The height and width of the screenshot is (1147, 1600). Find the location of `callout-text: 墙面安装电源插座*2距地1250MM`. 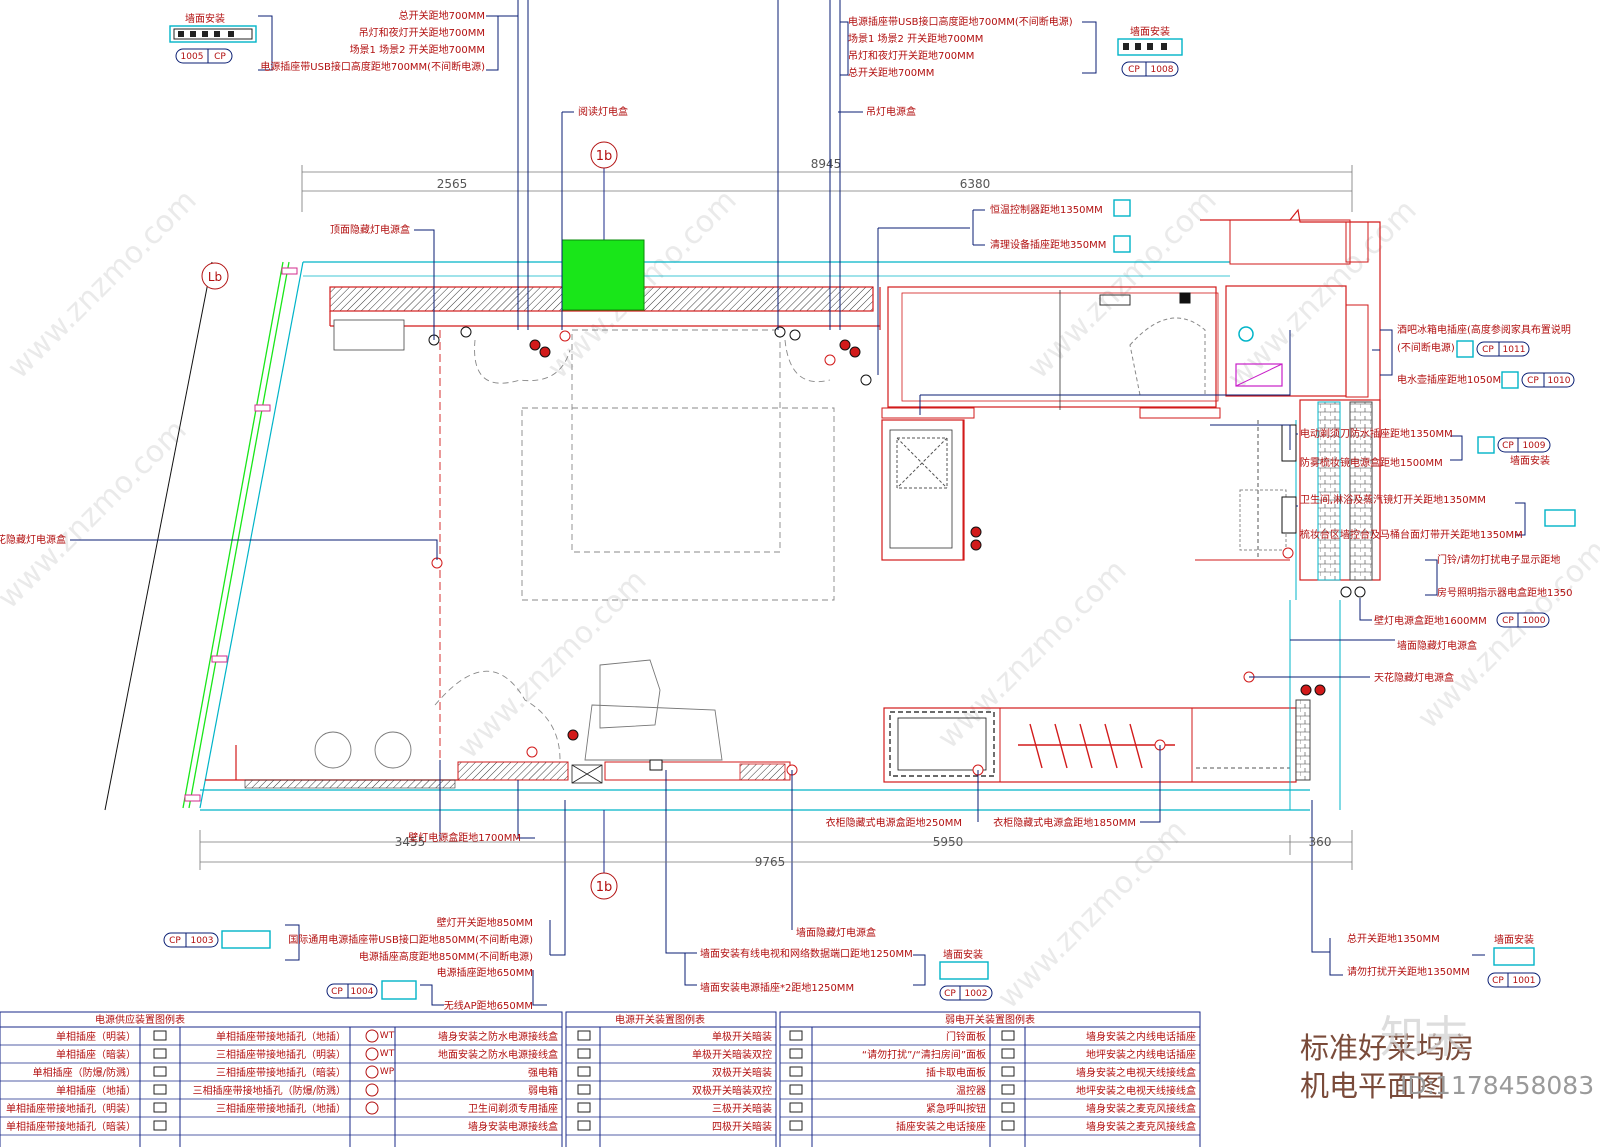

callout-text: 墙面安装电源插座*2距地1250MM is located at coordinates (777, 987).